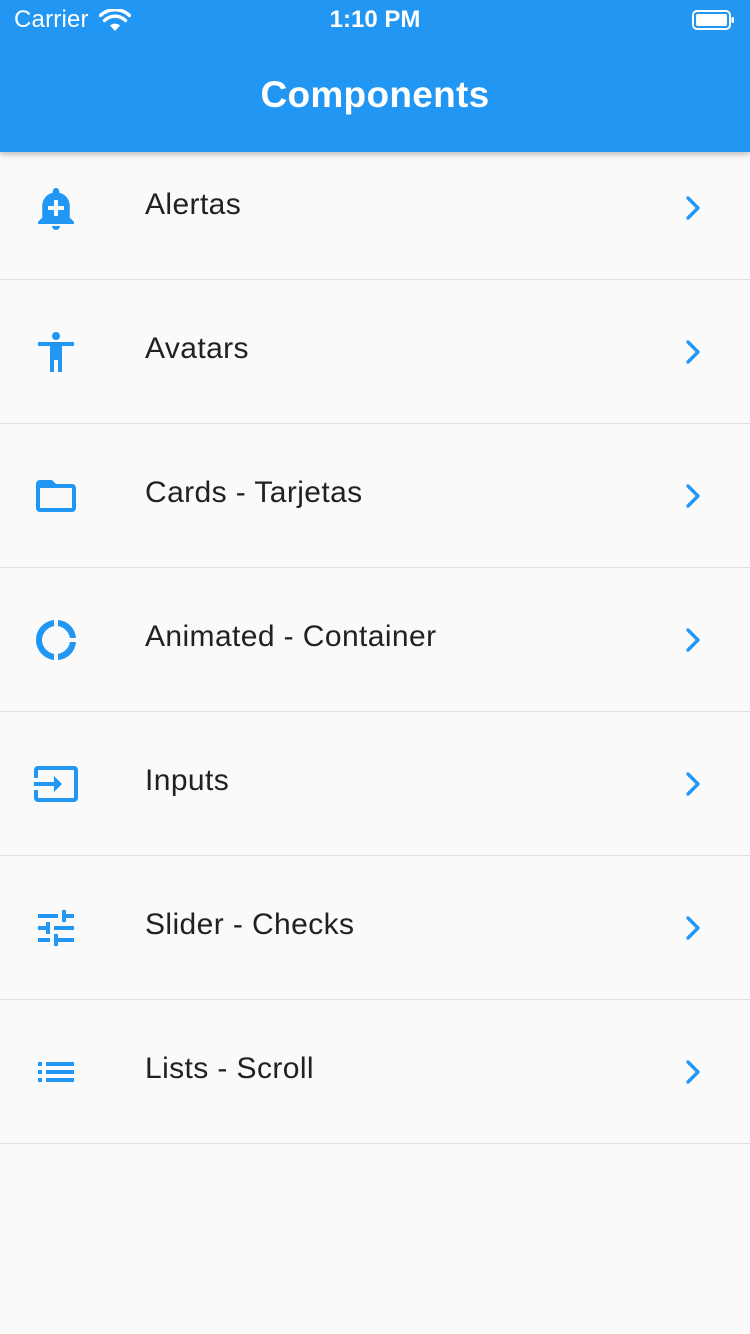  I want to click on donut-large-icon, so click(56, 640).